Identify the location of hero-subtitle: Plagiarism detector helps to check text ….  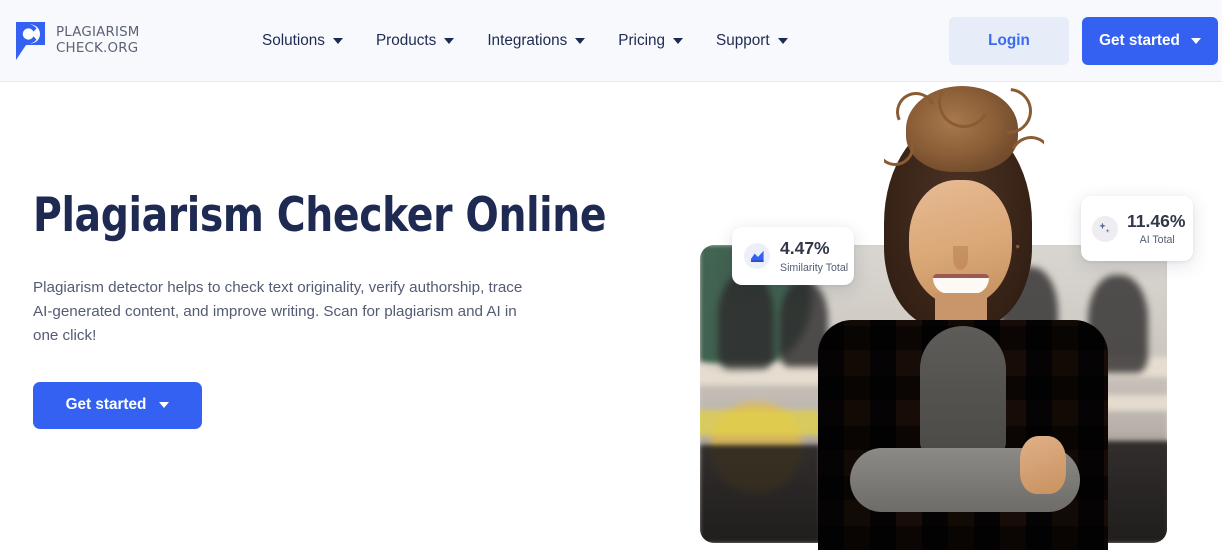
(278, 311).